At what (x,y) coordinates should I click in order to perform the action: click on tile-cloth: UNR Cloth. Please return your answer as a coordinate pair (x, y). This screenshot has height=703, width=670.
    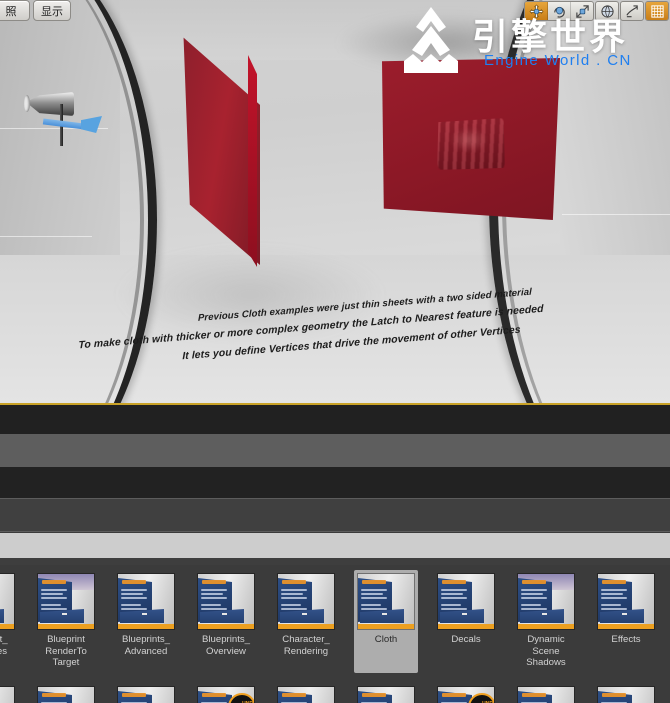
    Looking at the image, I should click on (386, 621).